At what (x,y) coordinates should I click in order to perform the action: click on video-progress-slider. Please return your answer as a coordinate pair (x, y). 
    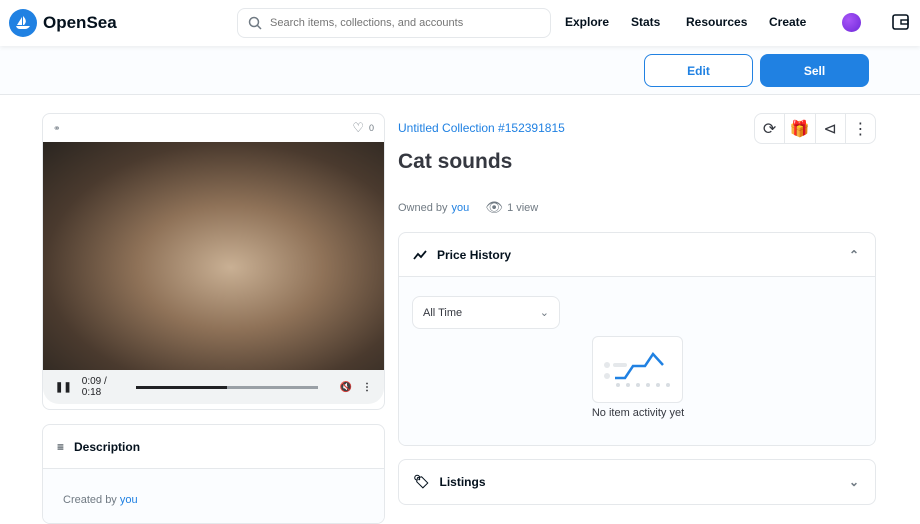
    Looking at the image, I should click on (227, 387).